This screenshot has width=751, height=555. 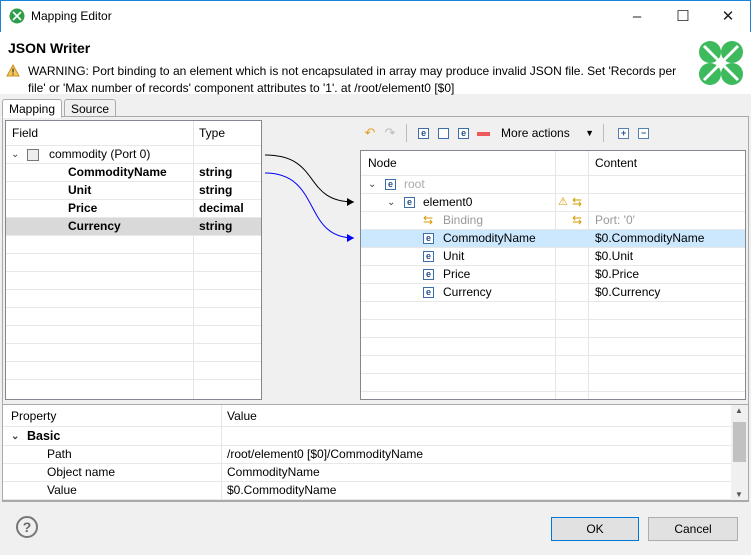 What do you see at coordinates (484, 133) in the screenshot?
I see `remove-icon` at bounding box center [484, 133].